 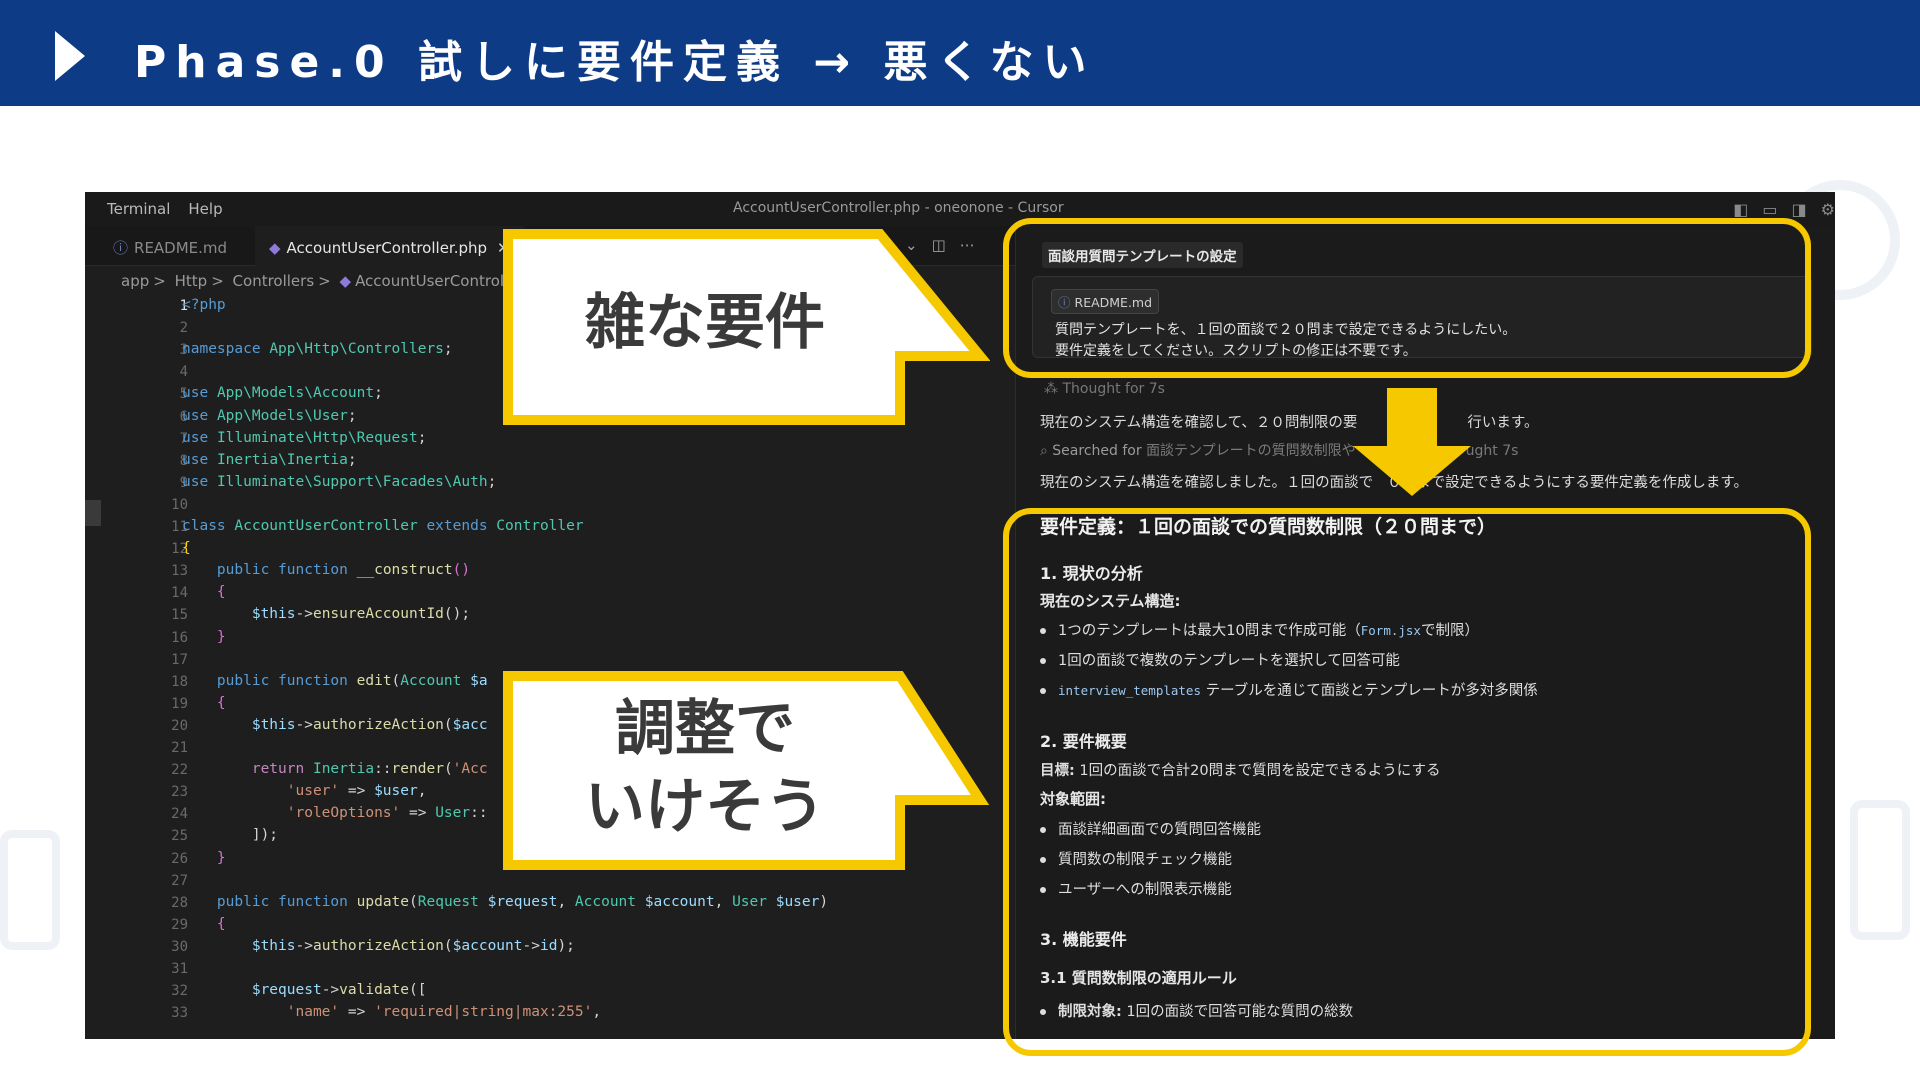 I want to click on line-number: 26, so click(x=179, y=858).